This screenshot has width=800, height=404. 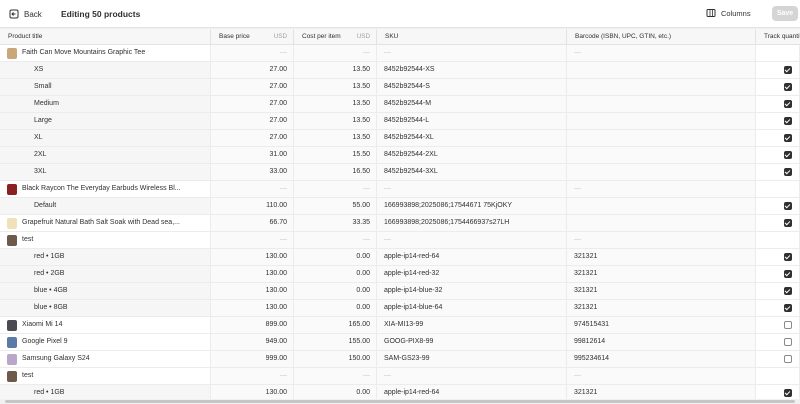 I want to click on sku-cell: 8452b92544-L, so click(x=472, y=121).